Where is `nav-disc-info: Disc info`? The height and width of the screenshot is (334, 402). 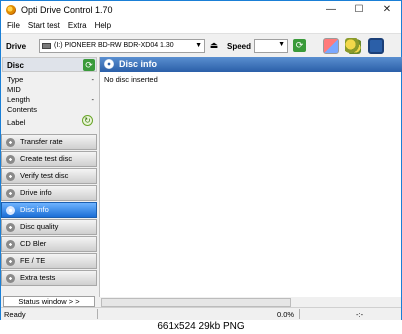
nav-disc-info: Disc info is located at coordinates (49, 210).